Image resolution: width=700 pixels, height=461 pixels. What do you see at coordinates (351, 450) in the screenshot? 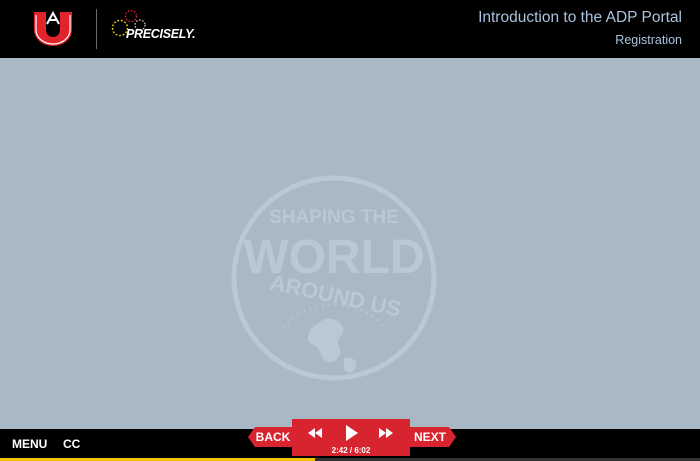
I see `time-display: 2:42 / 6:02` at bounding box center [351, 450].